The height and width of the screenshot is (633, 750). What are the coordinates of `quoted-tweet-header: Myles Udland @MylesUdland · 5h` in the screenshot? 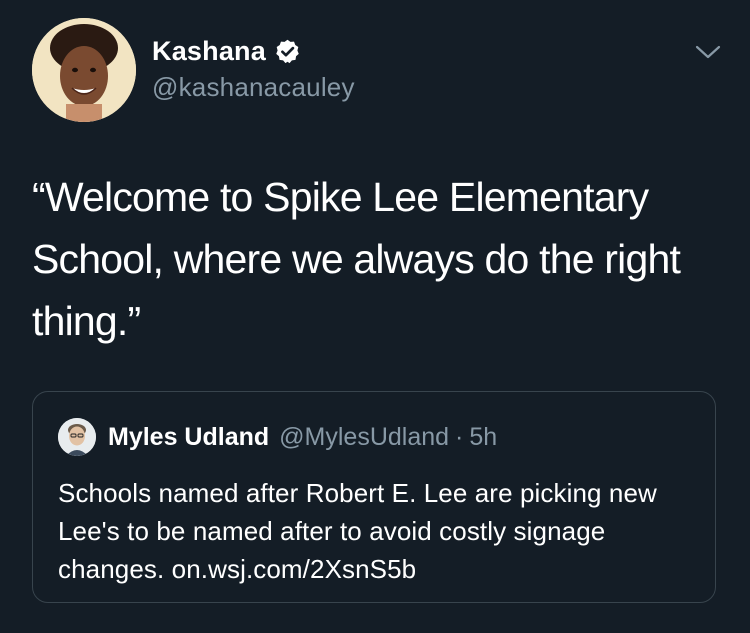 It's located at (277, 437).